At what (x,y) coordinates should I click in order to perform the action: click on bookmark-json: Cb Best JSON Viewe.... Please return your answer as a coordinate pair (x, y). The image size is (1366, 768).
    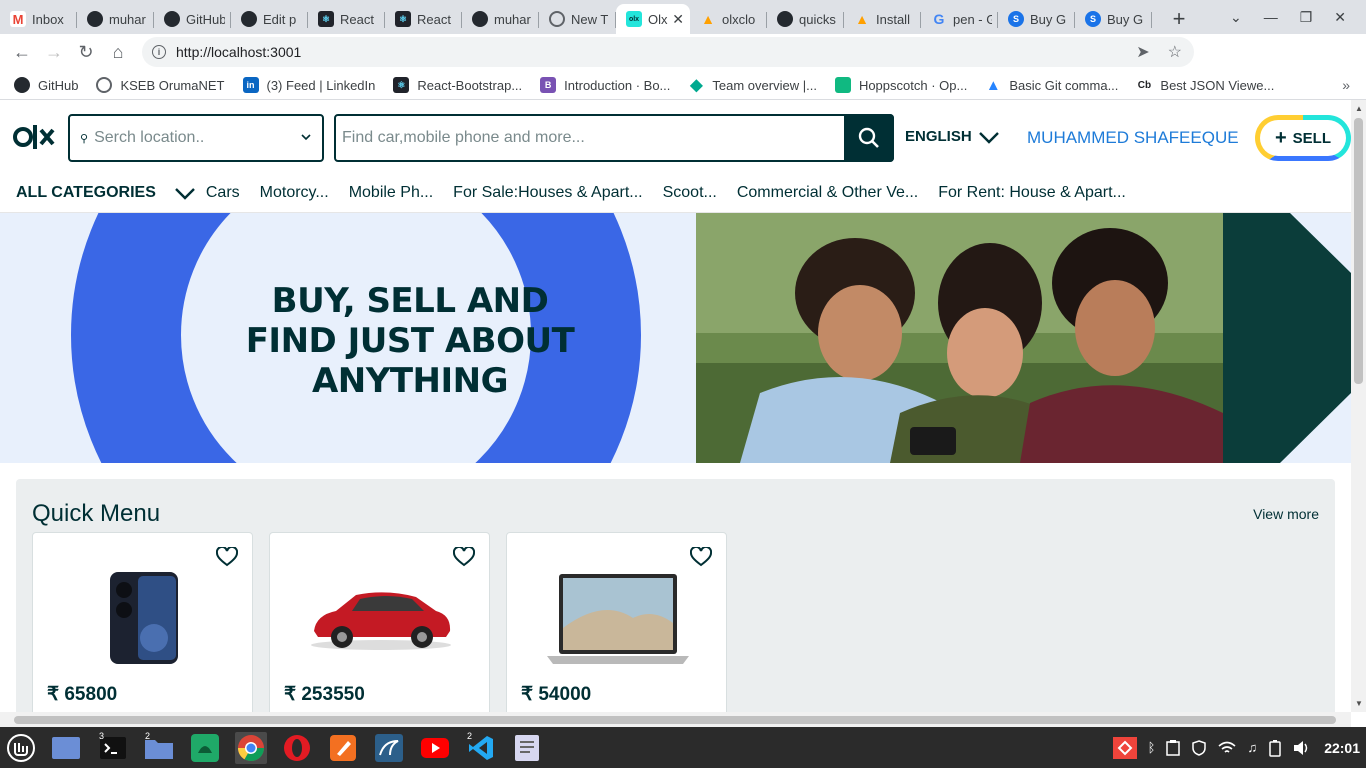
    Looking at the image, I should click on (1205, 85).